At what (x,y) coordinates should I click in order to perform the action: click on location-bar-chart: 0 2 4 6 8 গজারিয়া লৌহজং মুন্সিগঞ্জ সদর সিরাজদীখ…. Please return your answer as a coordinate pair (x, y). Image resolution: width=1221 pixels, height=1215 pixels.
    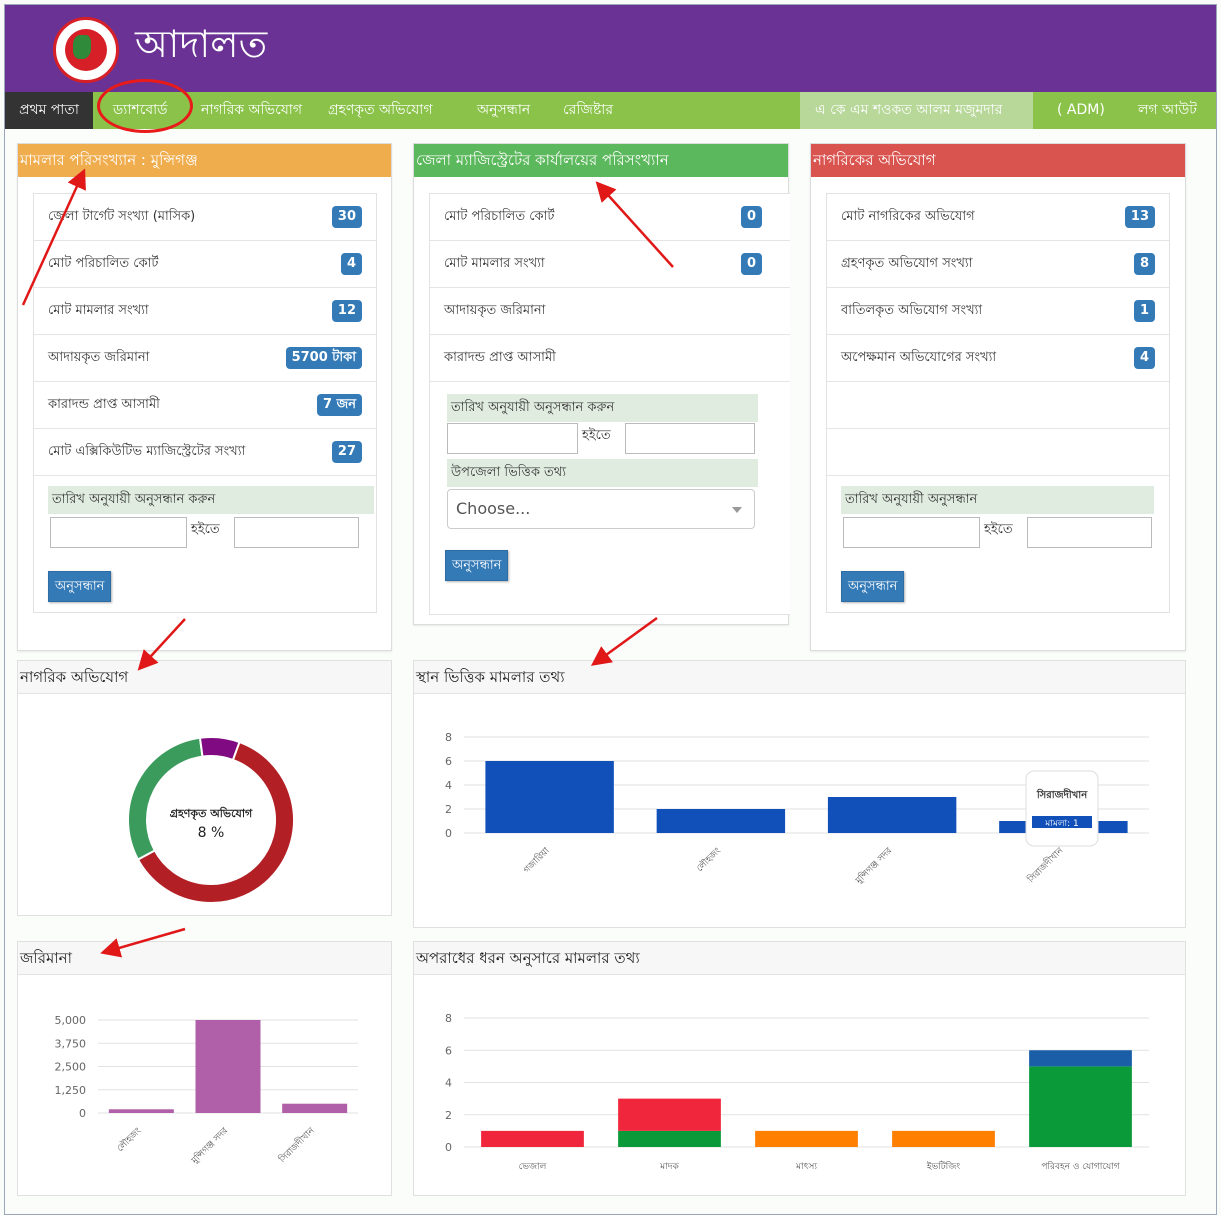
    Looking at the image, I should click on (797, 809).